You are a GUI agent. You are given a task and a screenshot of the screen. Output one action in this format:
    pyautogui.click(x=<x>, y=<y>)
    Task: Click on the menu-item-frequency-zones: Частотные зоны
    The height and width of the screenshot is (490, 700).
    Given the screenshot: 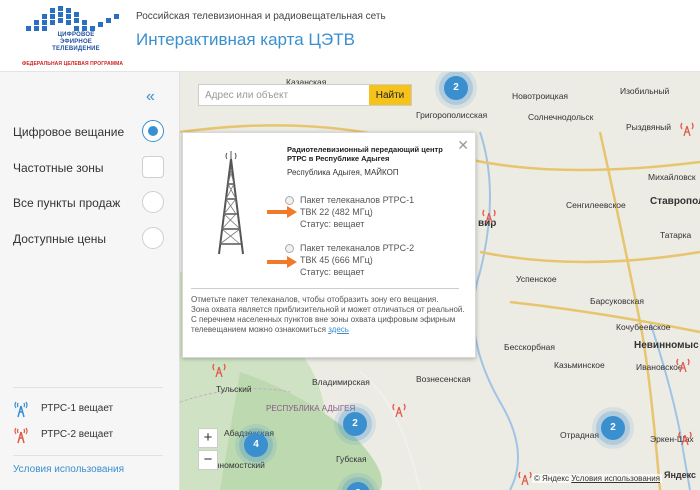 What is the action you would take?
    pyautogui.click(x=91, y=168)
    